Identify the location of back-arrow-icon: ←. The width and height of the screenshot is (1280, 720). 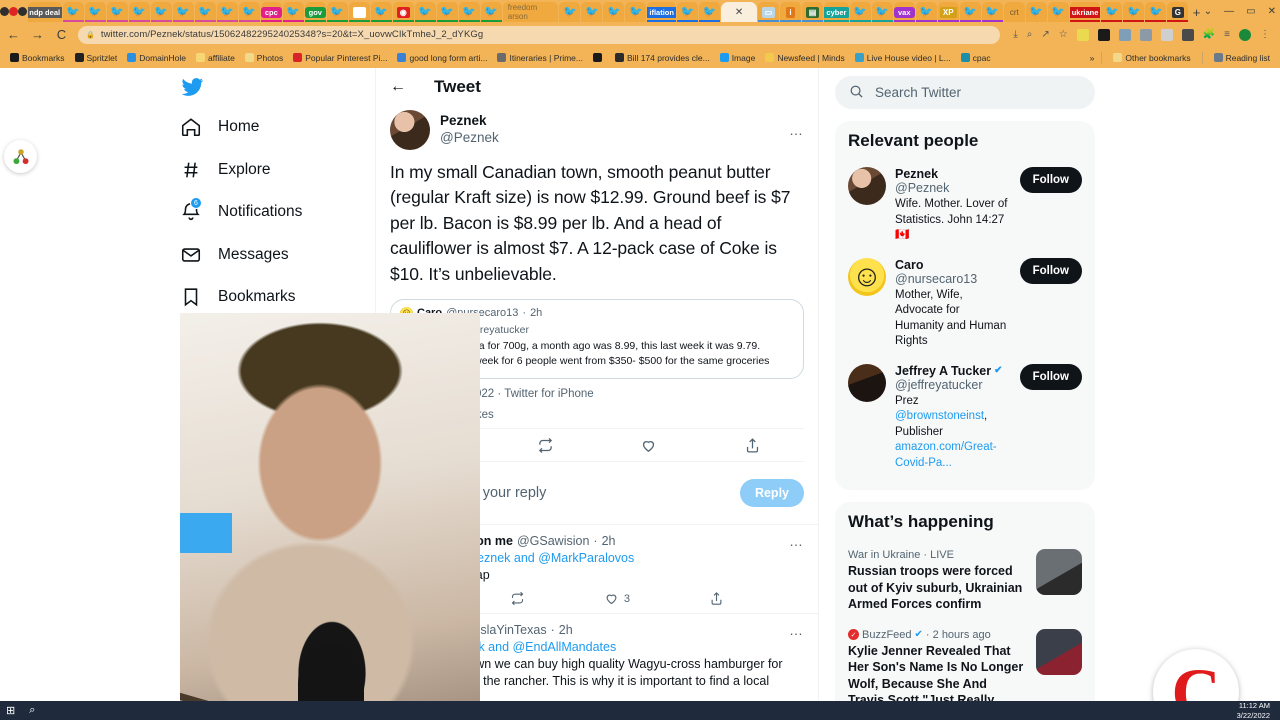
(398, 87).